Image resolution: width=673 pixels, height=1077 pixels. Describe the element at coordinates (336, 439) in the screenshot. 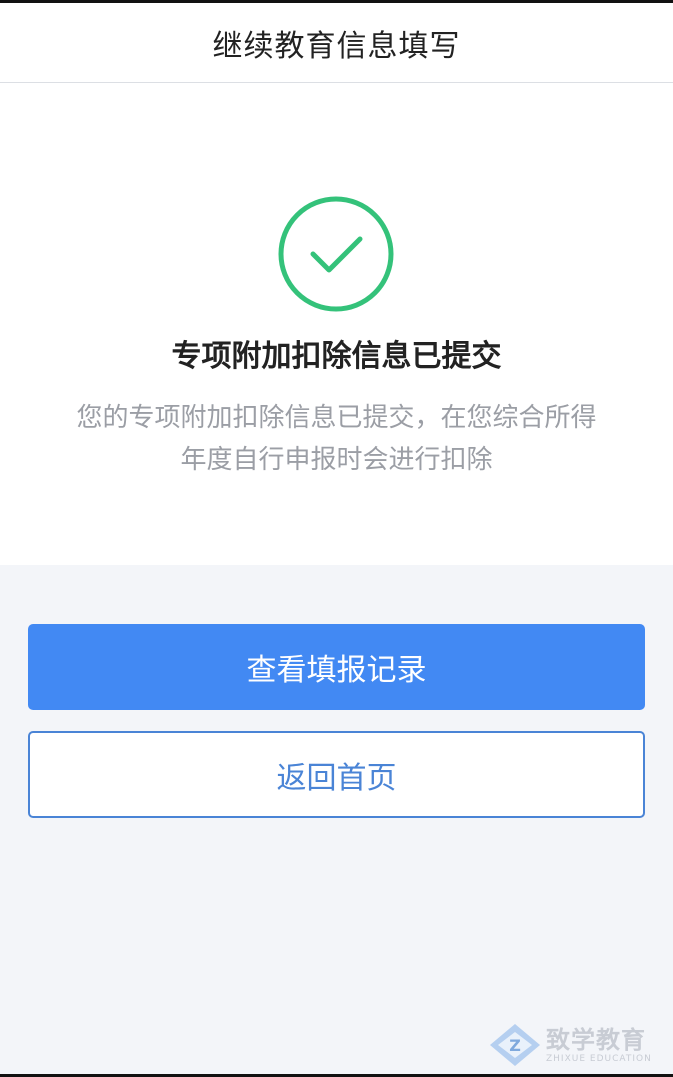

I see `result-description: 您的专项附加扣除信息已提交，在您综合所得 年度自行申报时会进行扣除` at that location.